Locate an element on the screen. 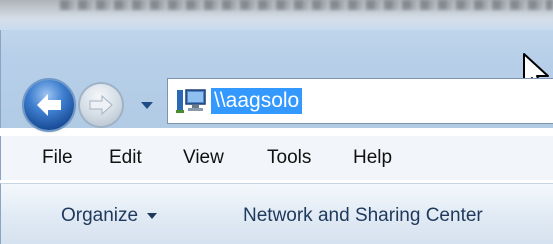 The image size is (553, 244). back-button is located at coordinates (49, 105).